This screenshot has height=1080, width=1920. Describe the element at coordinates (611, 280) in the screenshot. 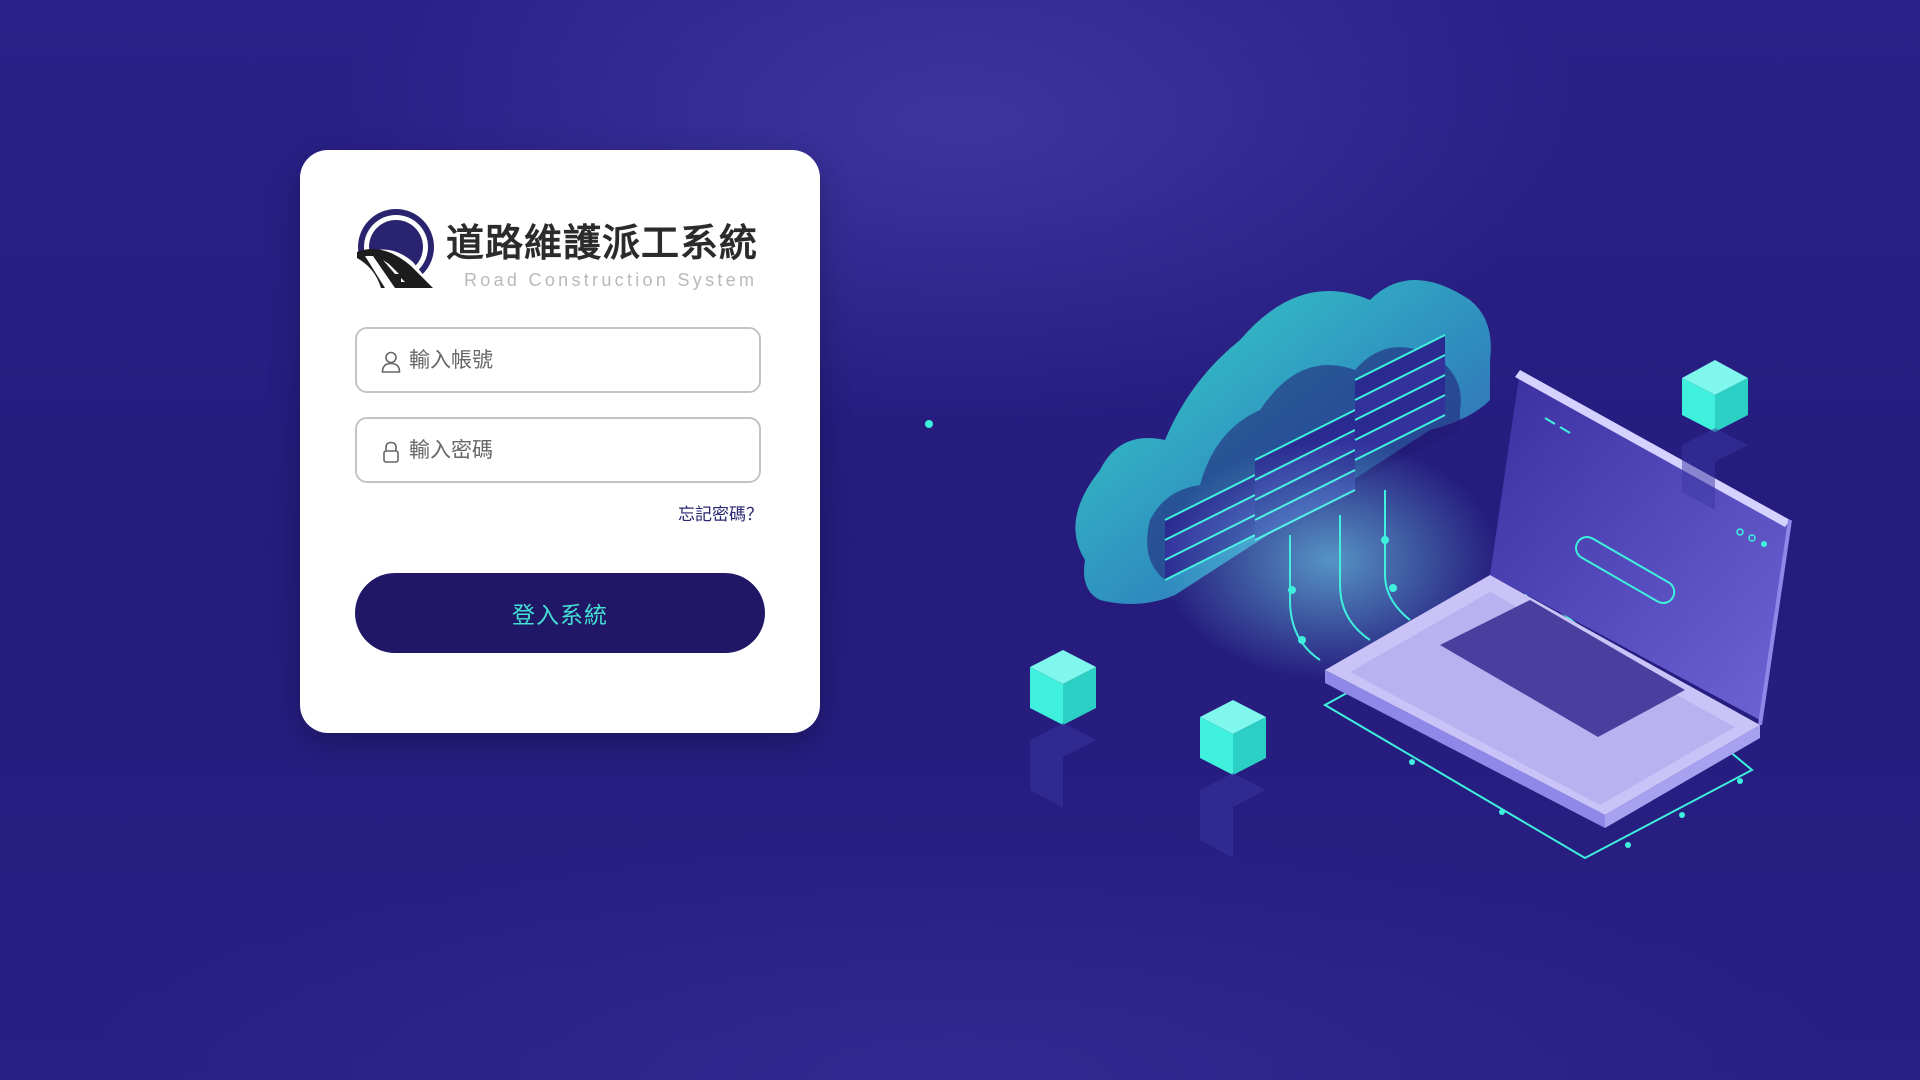

I see `app-subtitle: Road Construction System` at that location.